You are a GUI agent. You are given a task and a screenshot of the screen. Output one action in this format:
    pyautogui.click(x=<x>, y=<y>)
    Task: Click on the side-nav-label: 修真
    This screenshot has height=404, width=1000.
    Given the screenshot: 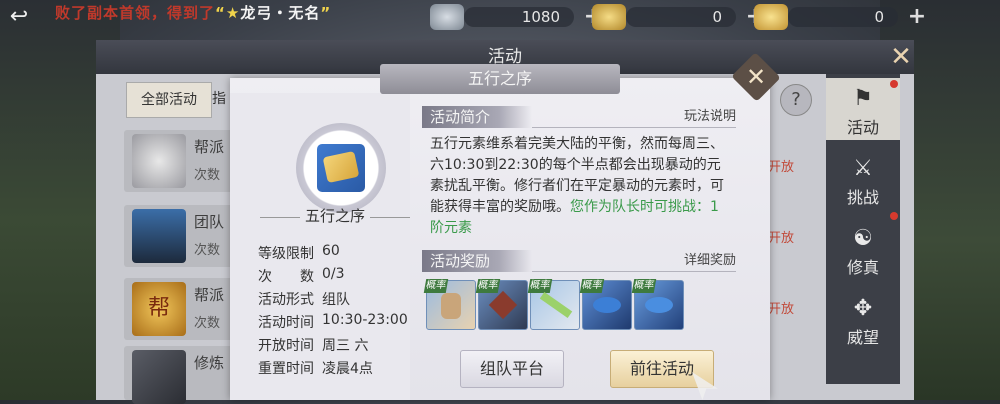 What is the action you would take?
    pyautogui.click(x=862, y=267)
    